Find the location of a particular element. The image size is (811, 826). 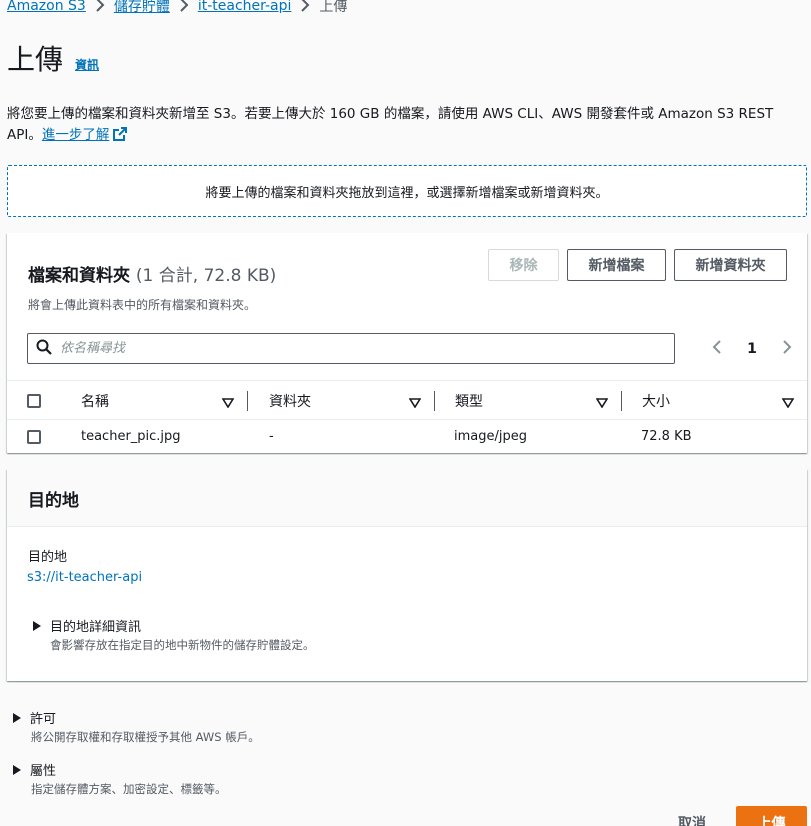

destination-title: 目的地 is located at coordinates (53, 501).